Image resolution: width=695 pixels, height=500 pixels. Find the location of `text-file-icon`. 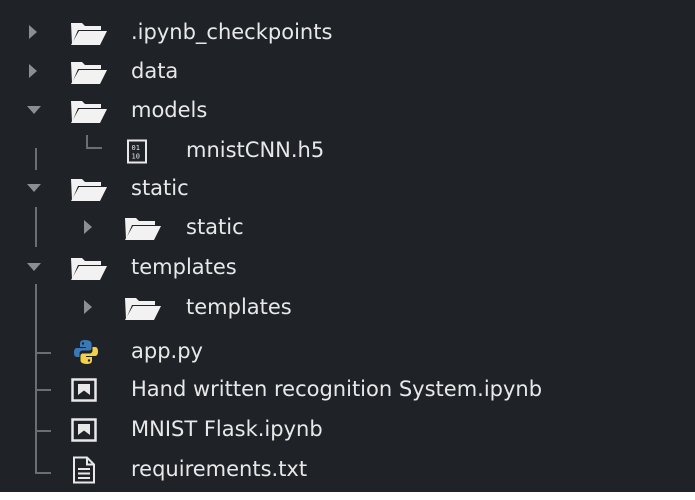

text-file-icon is located at coordinates (84, 470).